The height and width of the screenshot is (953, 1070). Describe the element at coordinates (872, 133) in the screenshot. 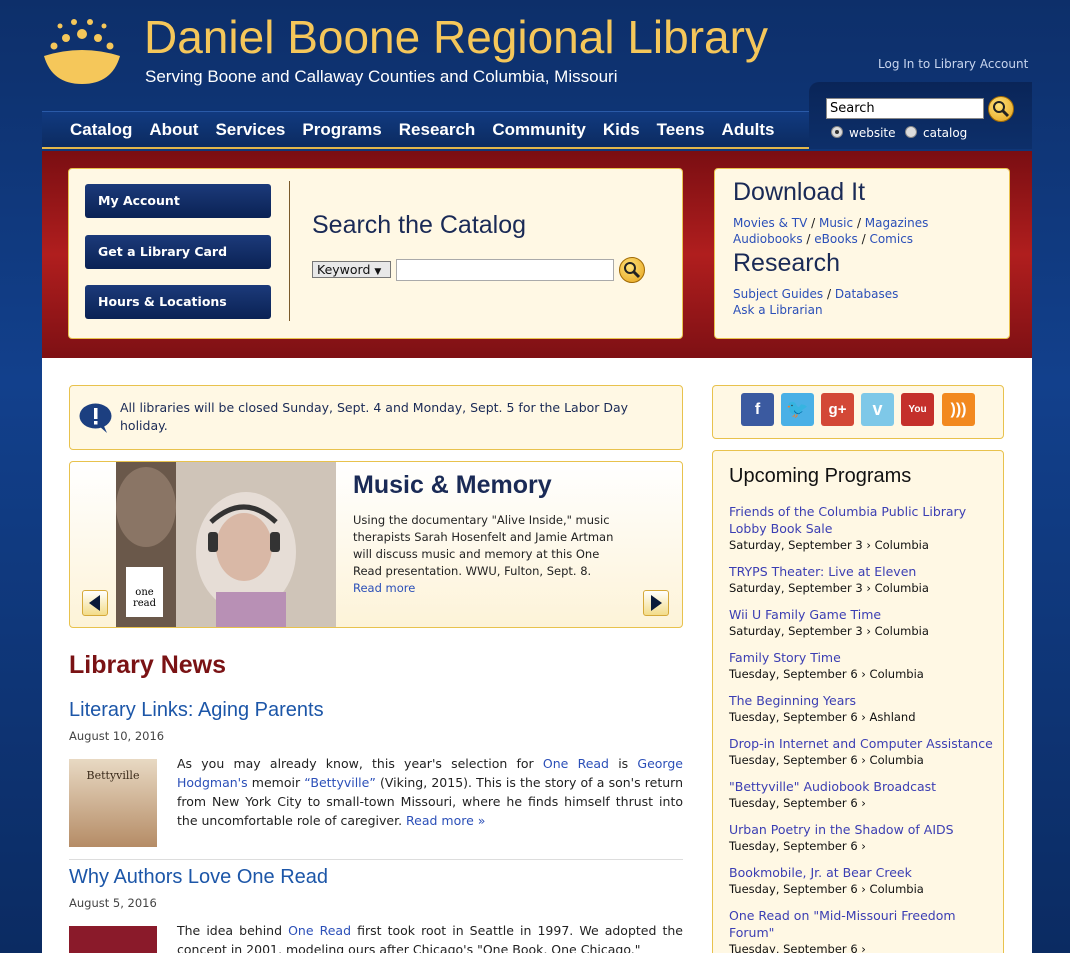

I see `radio-website-label: website` at that location.